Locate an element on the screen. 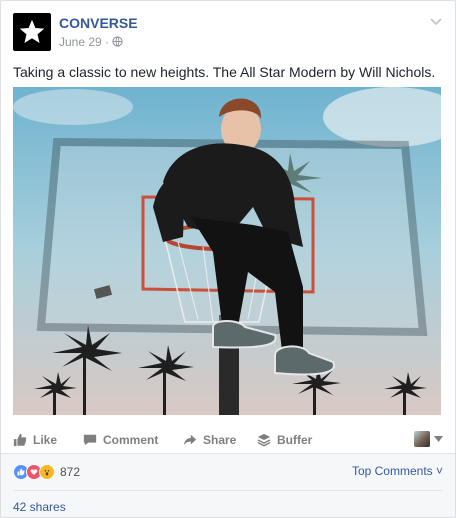  globe-icon is located at coordinates (118, 41).